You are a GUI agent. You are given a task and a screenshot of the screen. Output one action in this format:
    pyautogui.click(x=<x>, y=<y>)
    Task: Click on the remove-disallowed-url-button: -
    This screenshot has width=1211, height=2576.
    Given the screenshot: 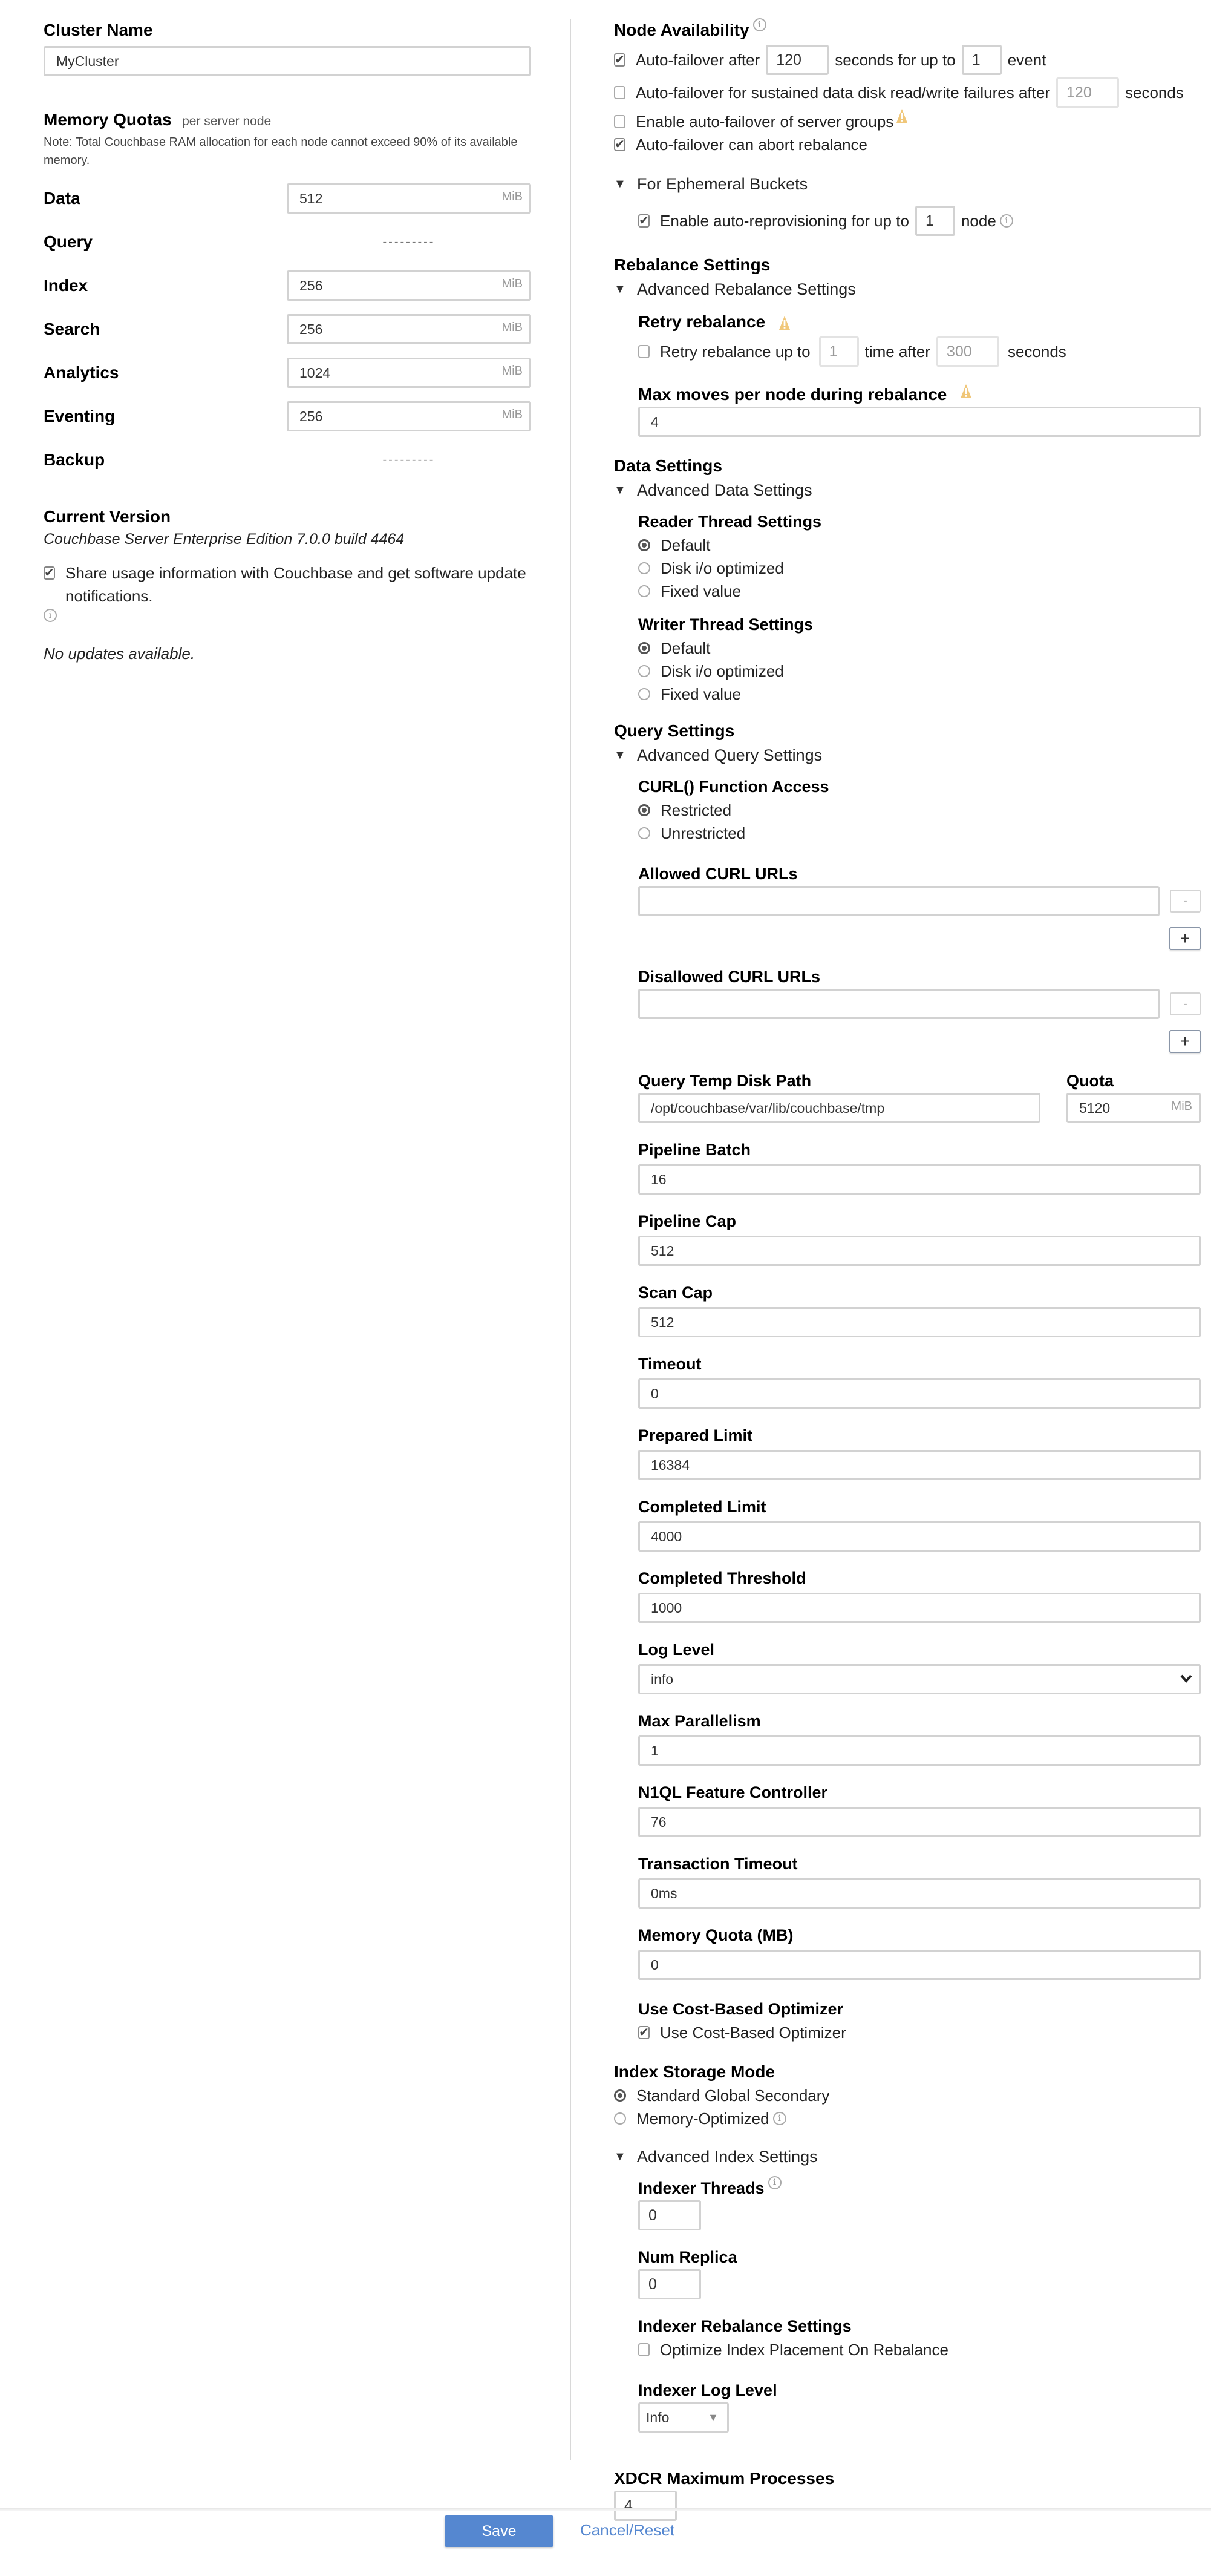 What is the action you would take?
    pyautogui.click(x=1185, y=1003)
    